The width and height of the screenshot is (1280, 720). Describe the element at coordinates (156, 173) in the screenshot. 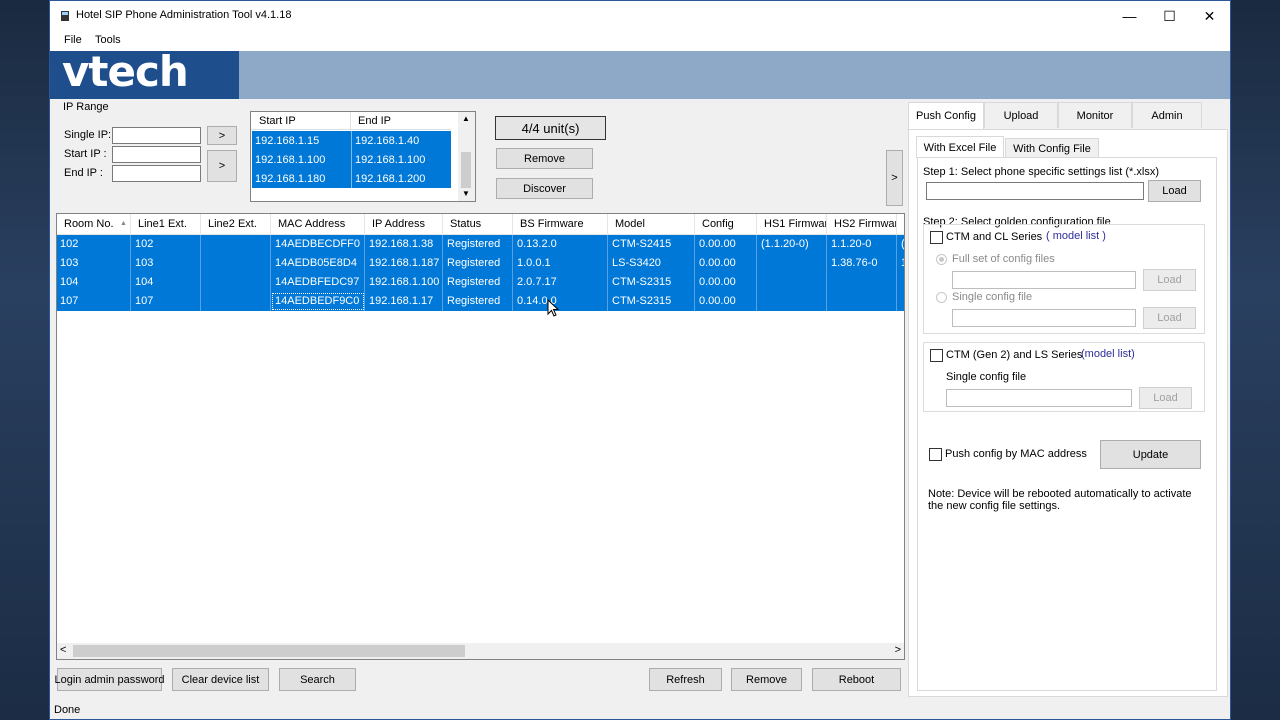

I see `end-ip-input` at that location.